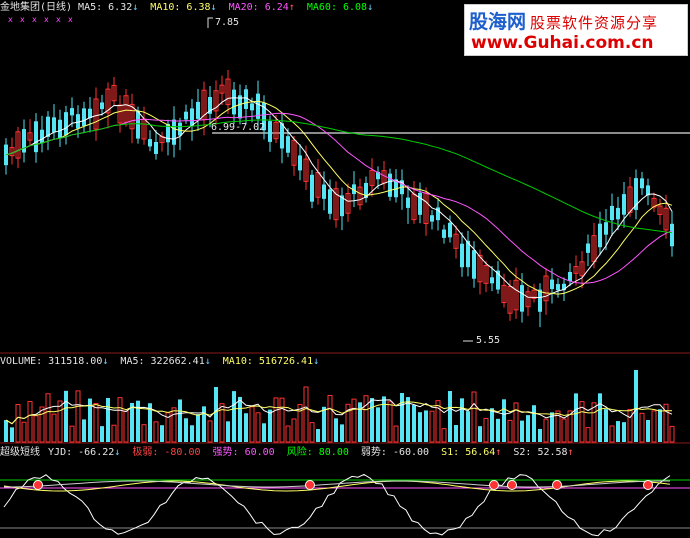 The height and width of the screenshot is (538, 690). I want to click on volume-ma5-value: MA5: 322662.41, so click(162, 361).